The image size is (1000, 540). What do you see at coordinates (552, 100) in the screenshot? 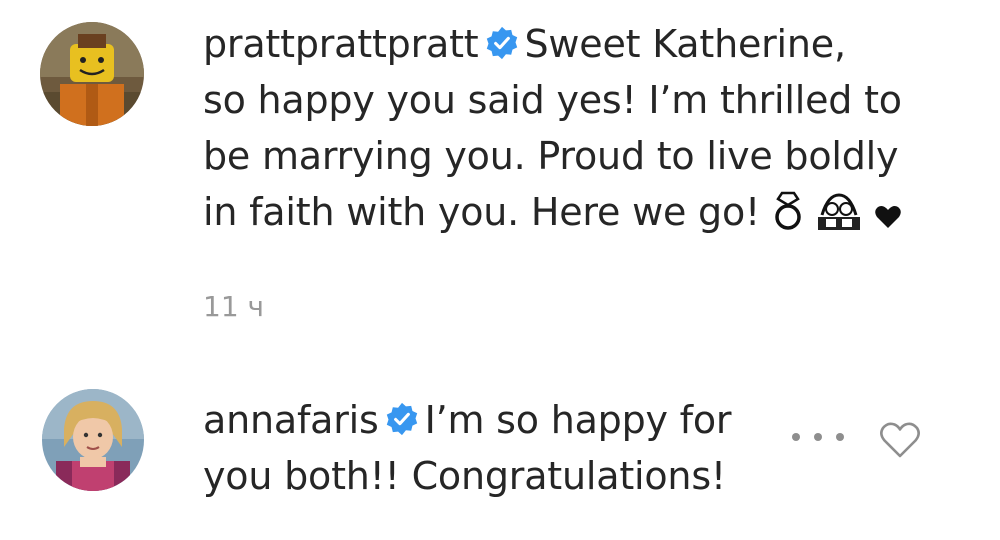
I see `comment-line: so happy you said yes! I’m thrilled to` at bounding box center [552, 100].